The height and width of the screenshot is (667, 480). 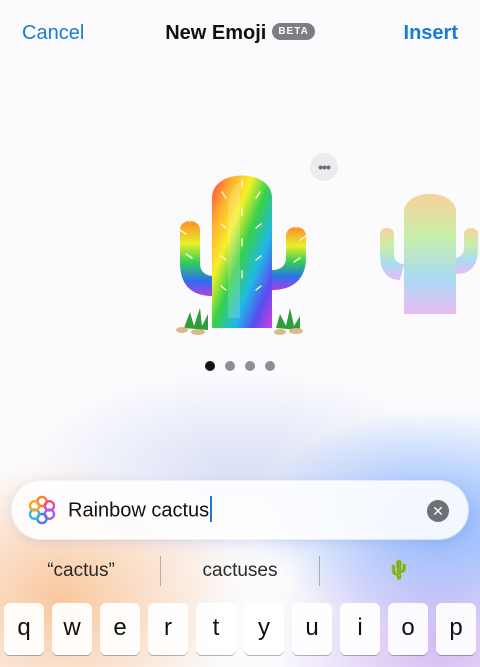 What do you see at coordinates (240, 629) in the screenshot?
I see `keyboard-row-1: q w e r t y u i o p` at bounding box center [240, 629].